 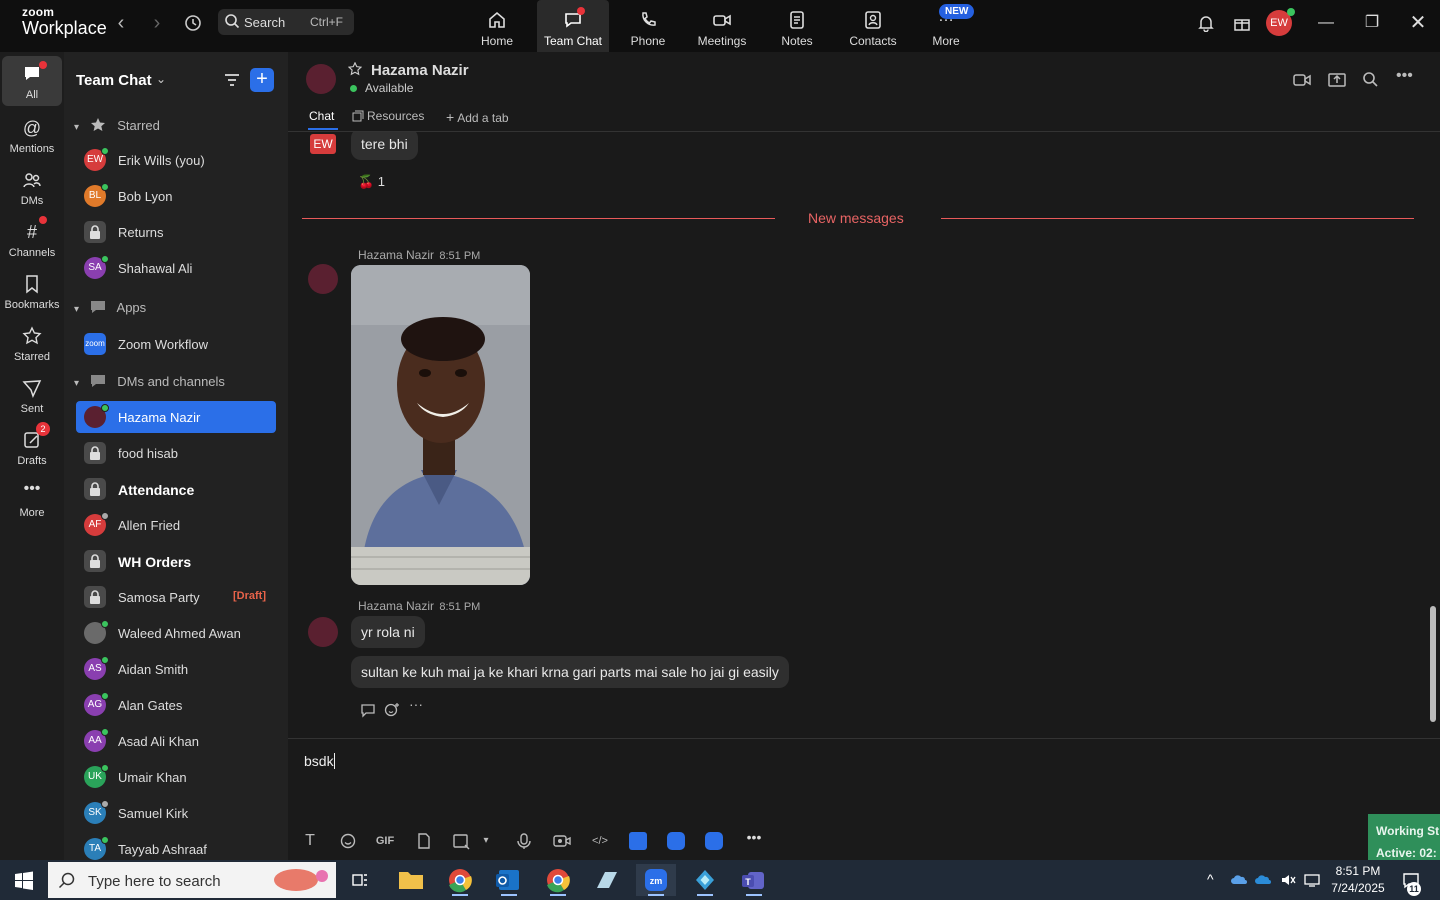 What do you see at coordinates (32, 291) in the screenshot?
I see `rail-bookmarks: Bookmarks` at bounding box center [32, 291].